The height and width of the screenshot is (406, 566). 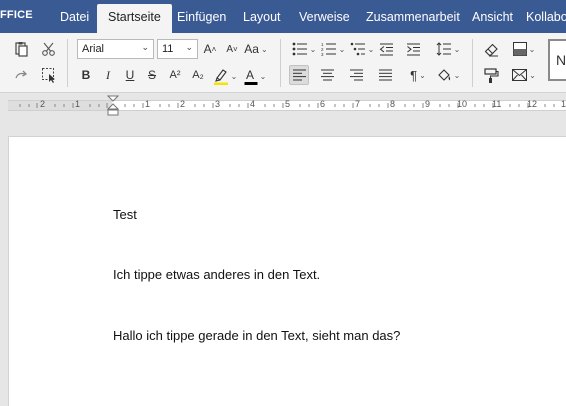 What do you see at coordinates (74, 17) in the screenshot?
I see `tab-datei: Datei` at bounding box center [74, 17].